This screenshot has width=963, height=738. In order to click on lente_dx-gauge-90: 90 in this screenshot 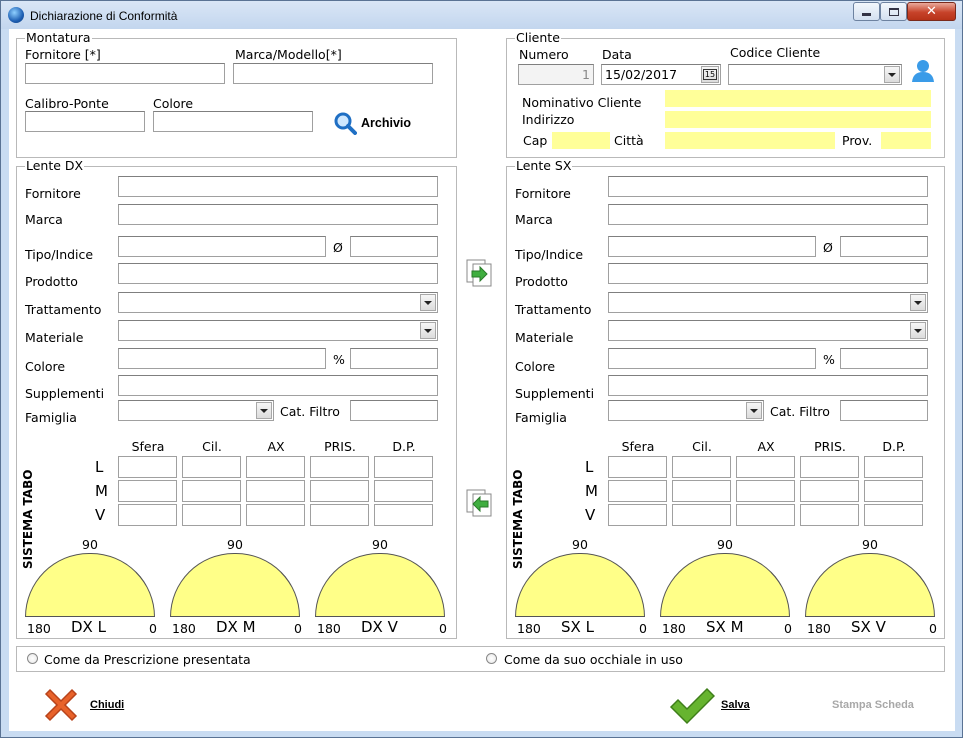, I will do `click(380, 544)`.